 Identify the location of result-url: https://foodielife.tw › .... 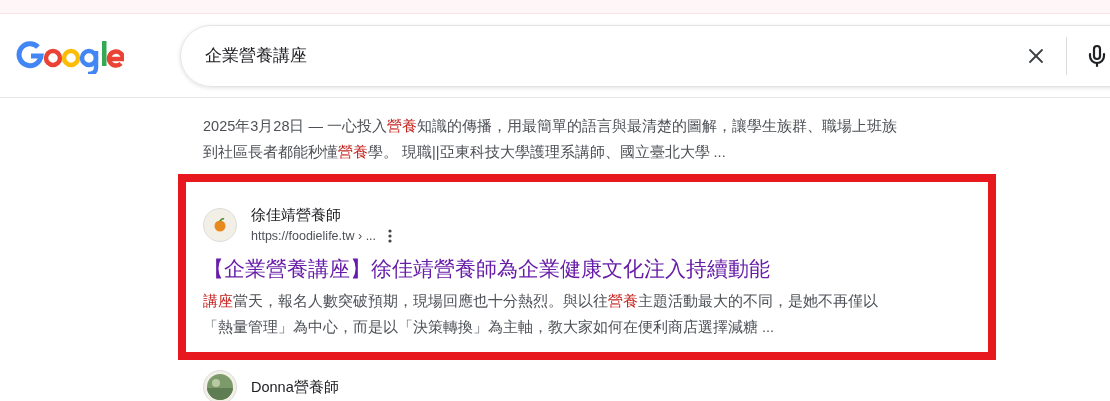
(314, 236).